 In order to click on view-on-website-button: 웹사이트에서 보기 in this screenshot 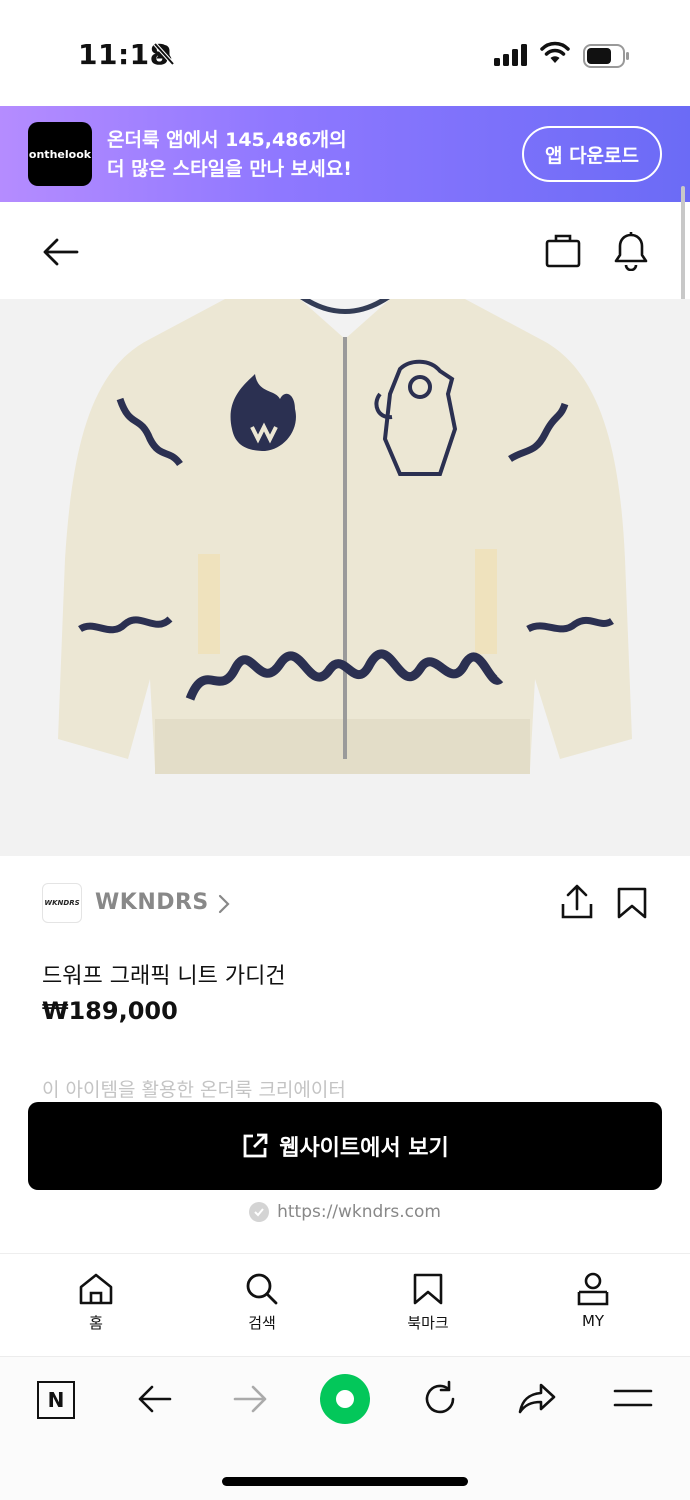, I will do `click(345, 1146)`.